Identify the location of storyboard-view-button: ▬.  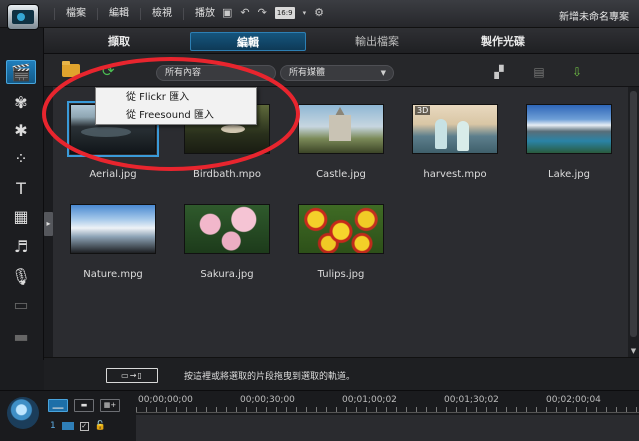
(84, 405).